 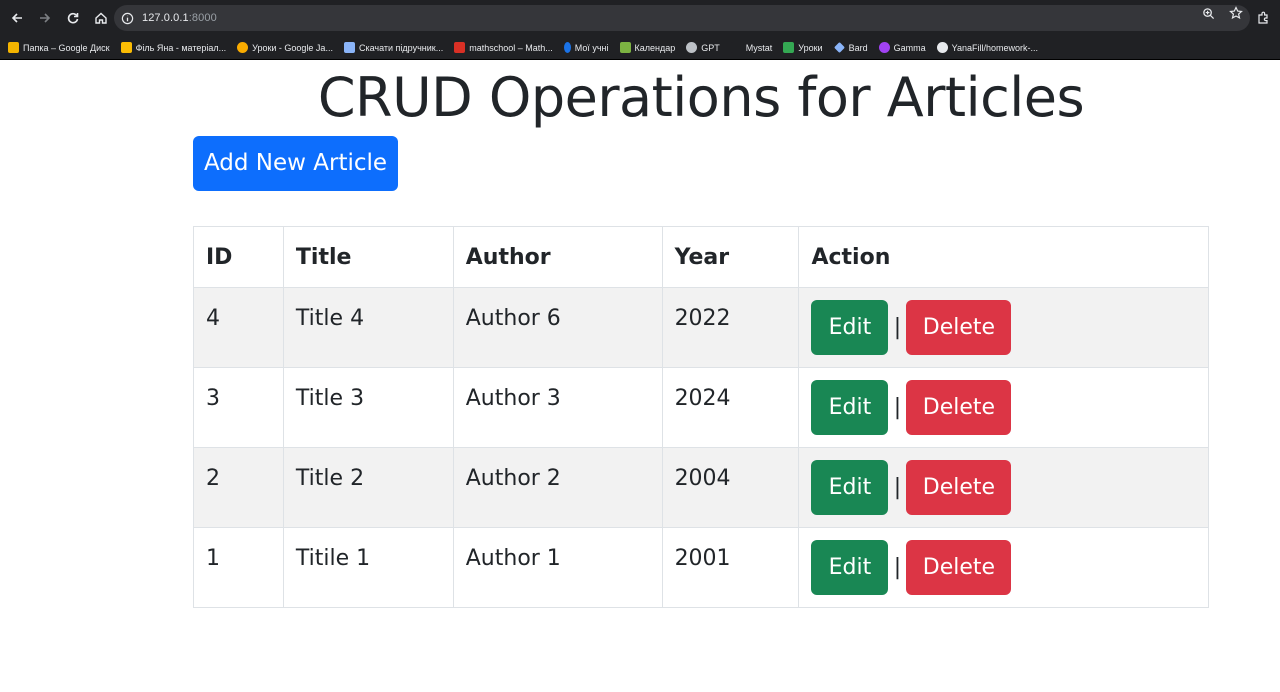 What do you see at coordinates (789, 47) in the screenshot?
I see `meet-icon` at bounding box center [789, 47].